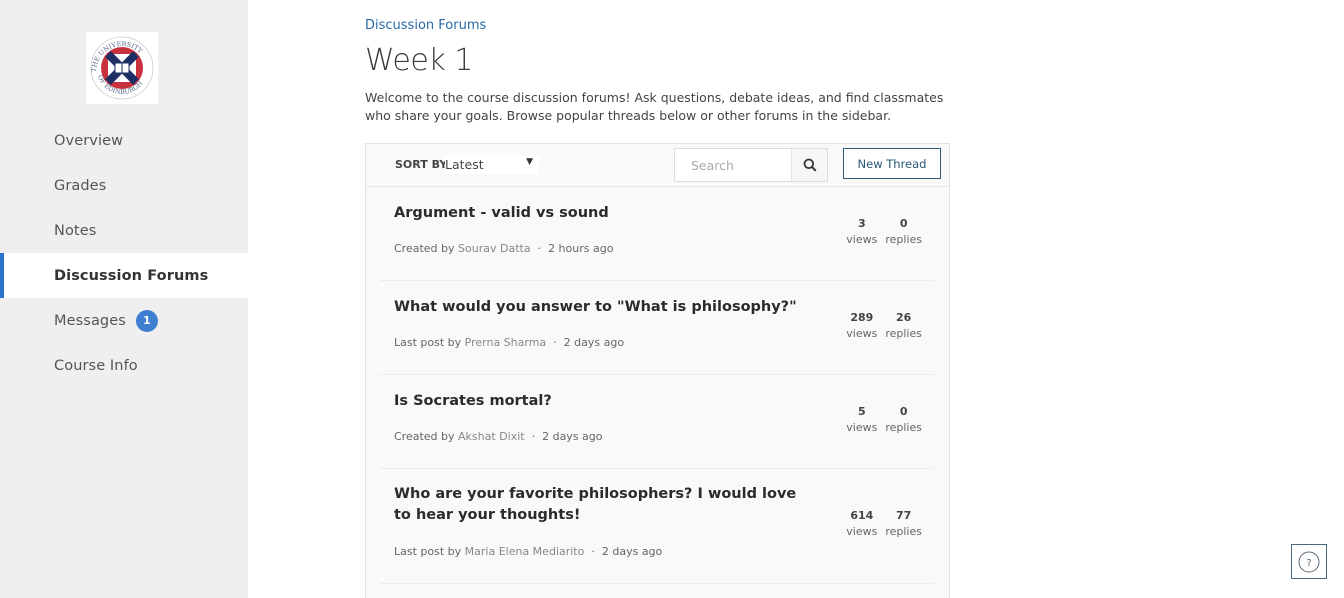 This screenshot has height=598, width=1344. What do you see at coordinates (904, 515) in the screenshot?
I see `replies-count: 77` at bounding box center [904, 515].